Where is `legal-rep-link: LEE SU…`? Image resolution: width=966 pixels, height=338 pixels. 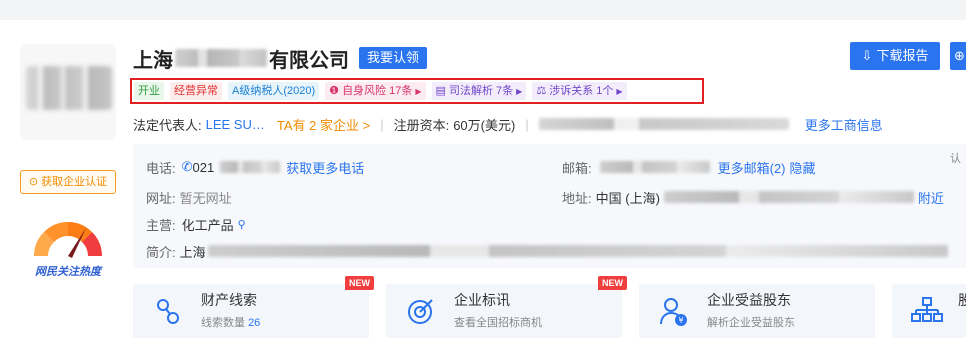 legal-rep-link: LEE SU… is located at coordinates (235, 124).